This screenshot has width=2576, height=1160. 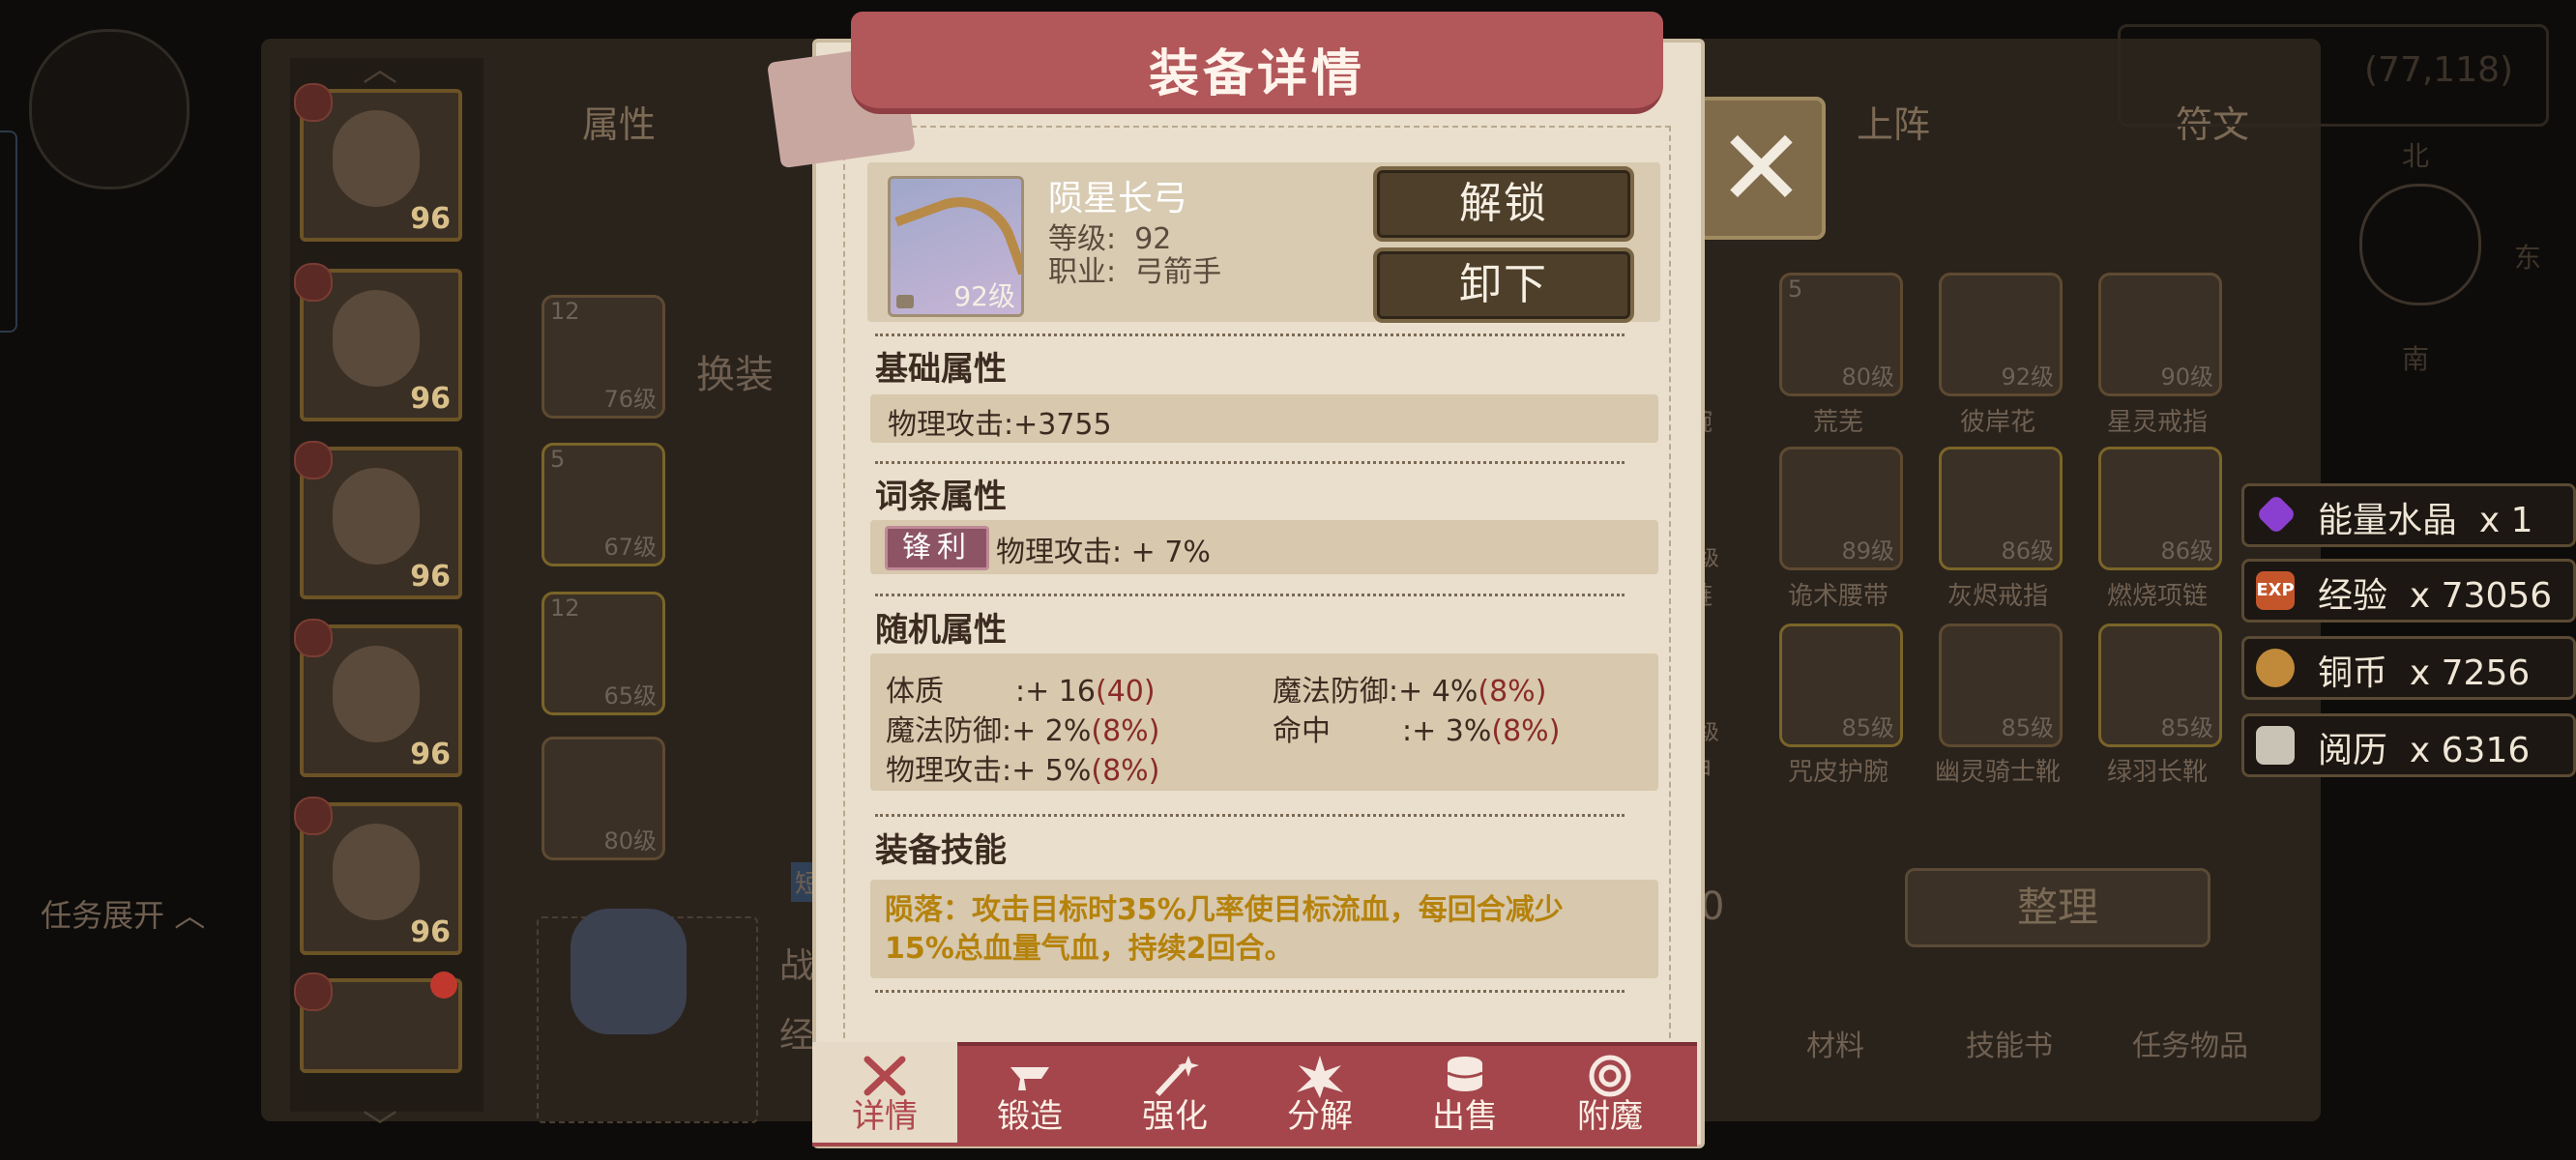 What do you see at coordinates (2408, 745) in the screenshot?
I see `reward-experience: 阅历 x 6316` at bounding box center [2408, 745].